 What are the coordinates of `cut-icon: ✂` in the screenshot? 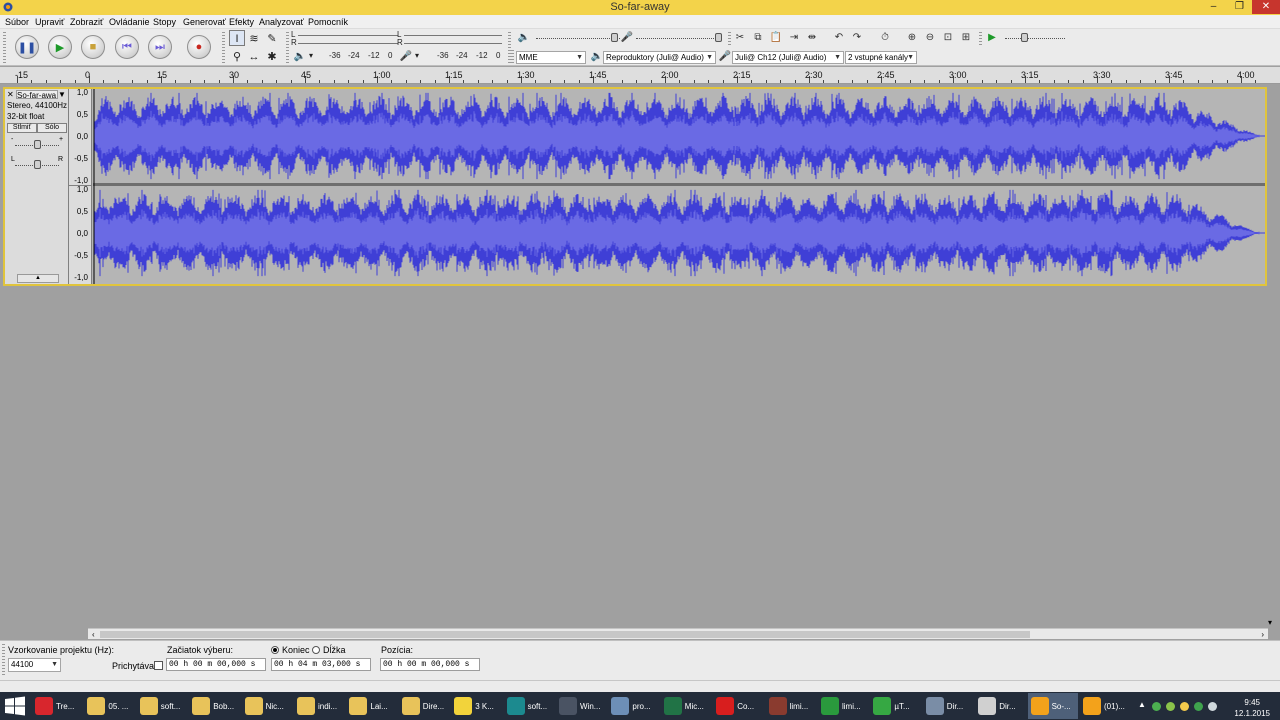 It's located at (740, 38).